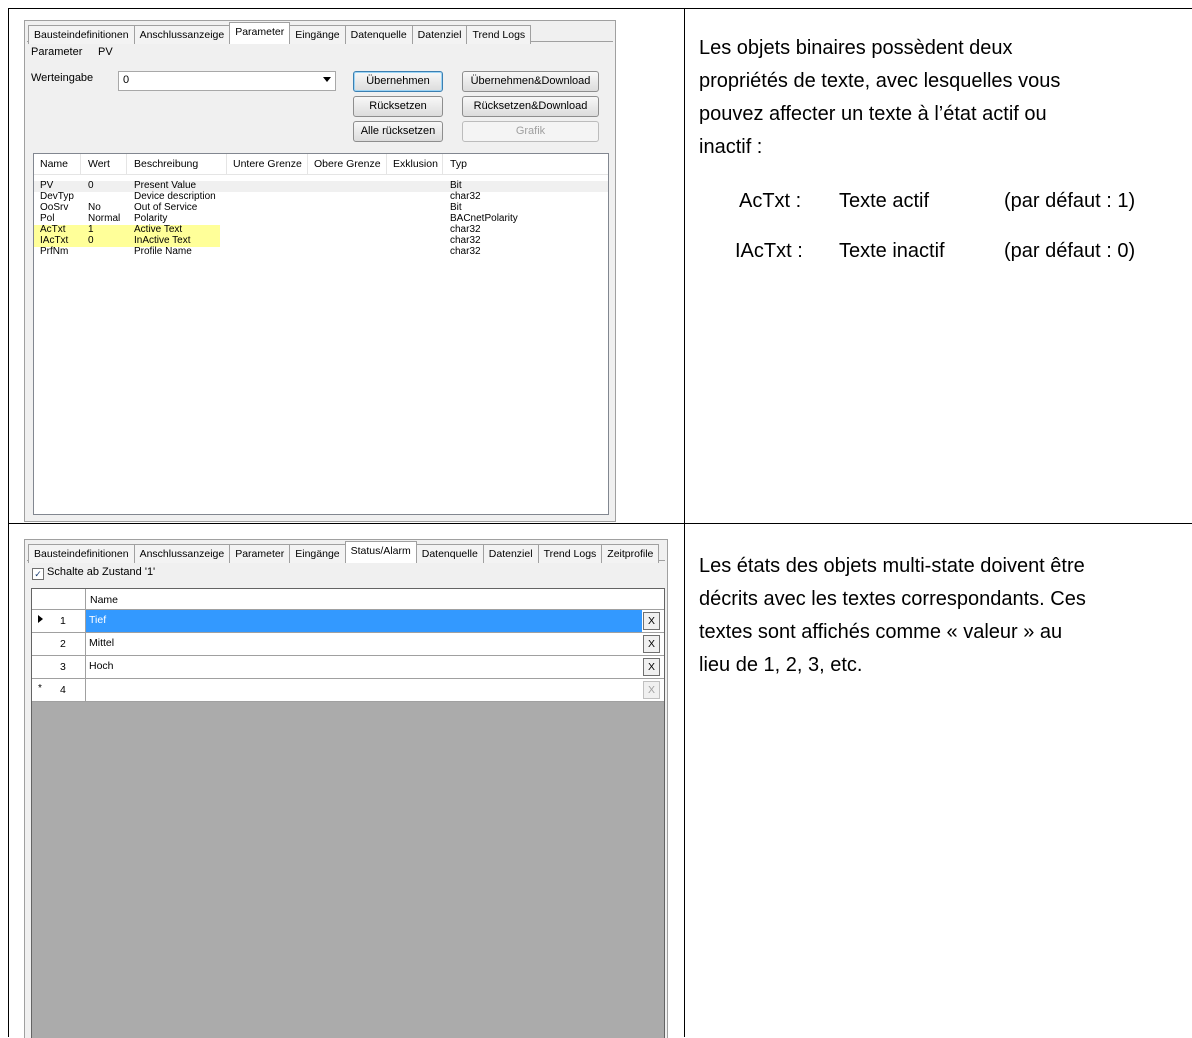 The image size is (1192, 1038). What do you see at coordinates (321, 219) in the screenshot?
I see `list-item: Pol Normal Polarity BACnetPolarity` at bounding box center [321, 219].